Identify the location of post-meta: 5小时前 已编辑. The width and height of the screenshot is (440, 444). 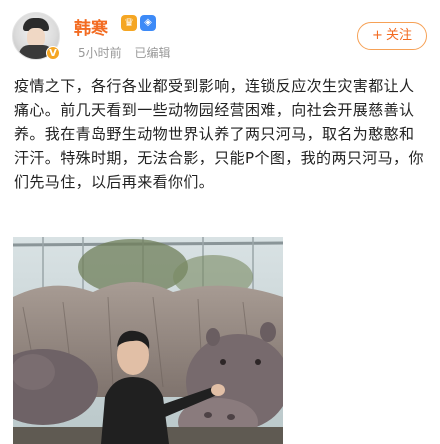
(124, 52).